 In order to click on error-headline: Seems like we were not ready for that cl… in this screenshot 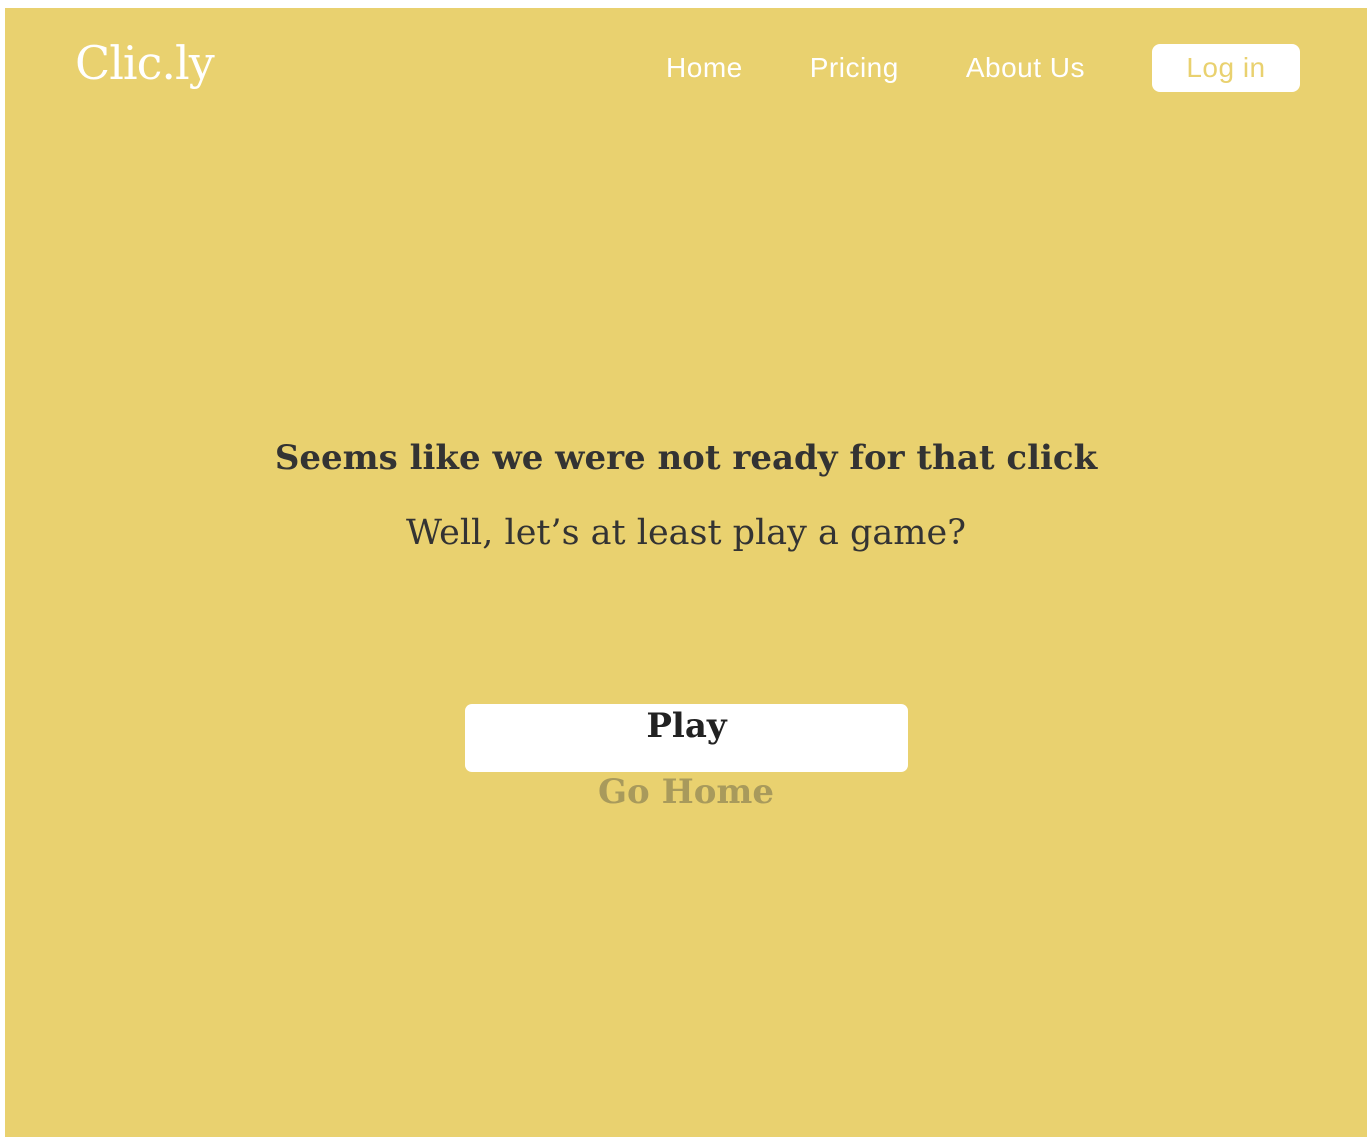, I will do `click(686, 458)`.